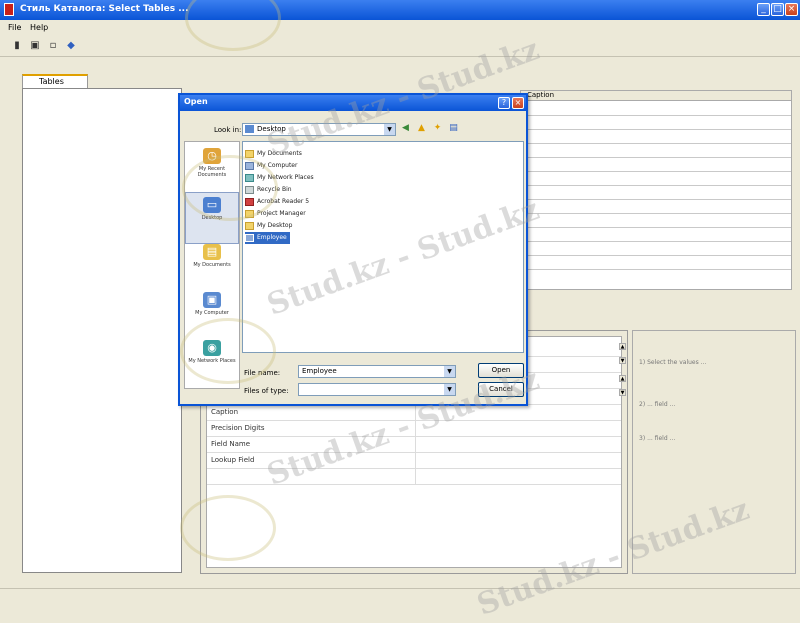  What do you see at coordinates (277, 165) in the screenshot?
I see `file-name: My Computer` at bounding box center [277, 165].